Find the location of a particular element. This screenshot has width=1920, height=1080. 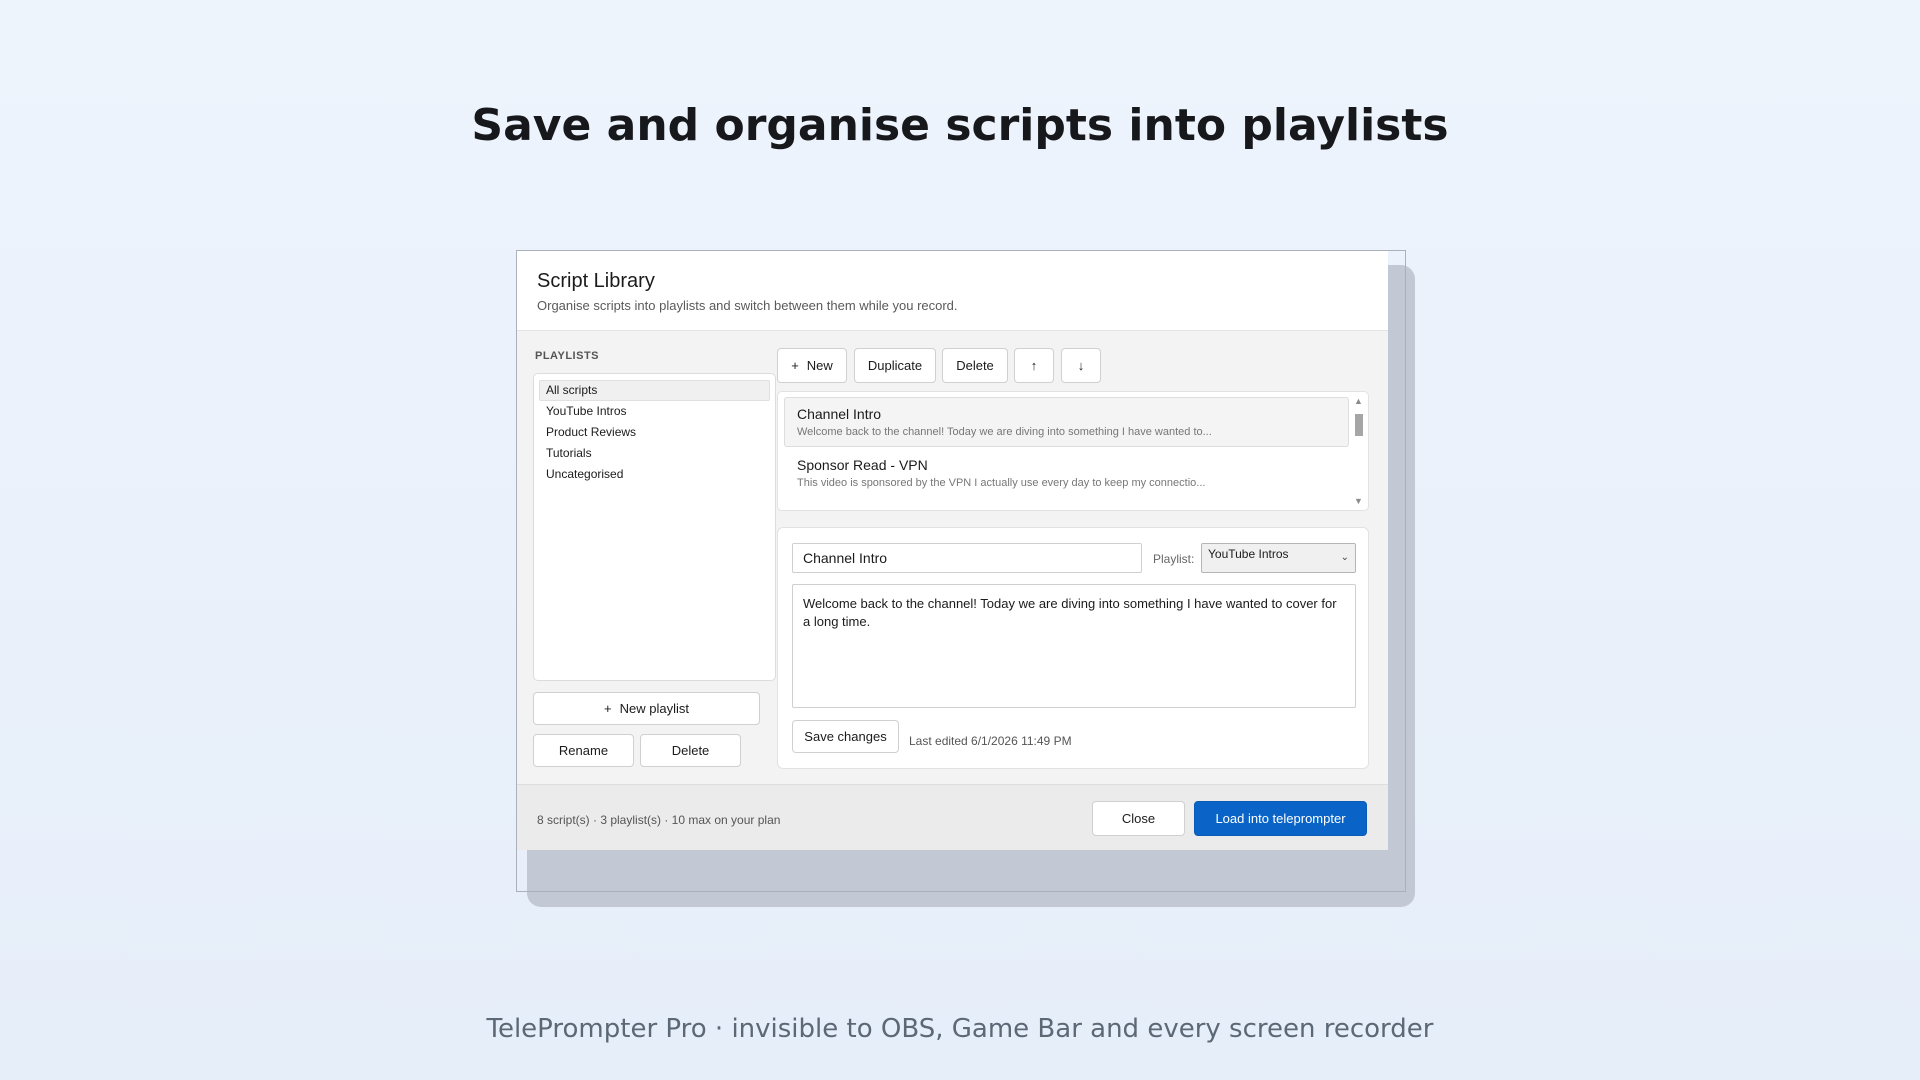

playlist-item-tutorials: Tutorials is located at coordinates (654, 453).